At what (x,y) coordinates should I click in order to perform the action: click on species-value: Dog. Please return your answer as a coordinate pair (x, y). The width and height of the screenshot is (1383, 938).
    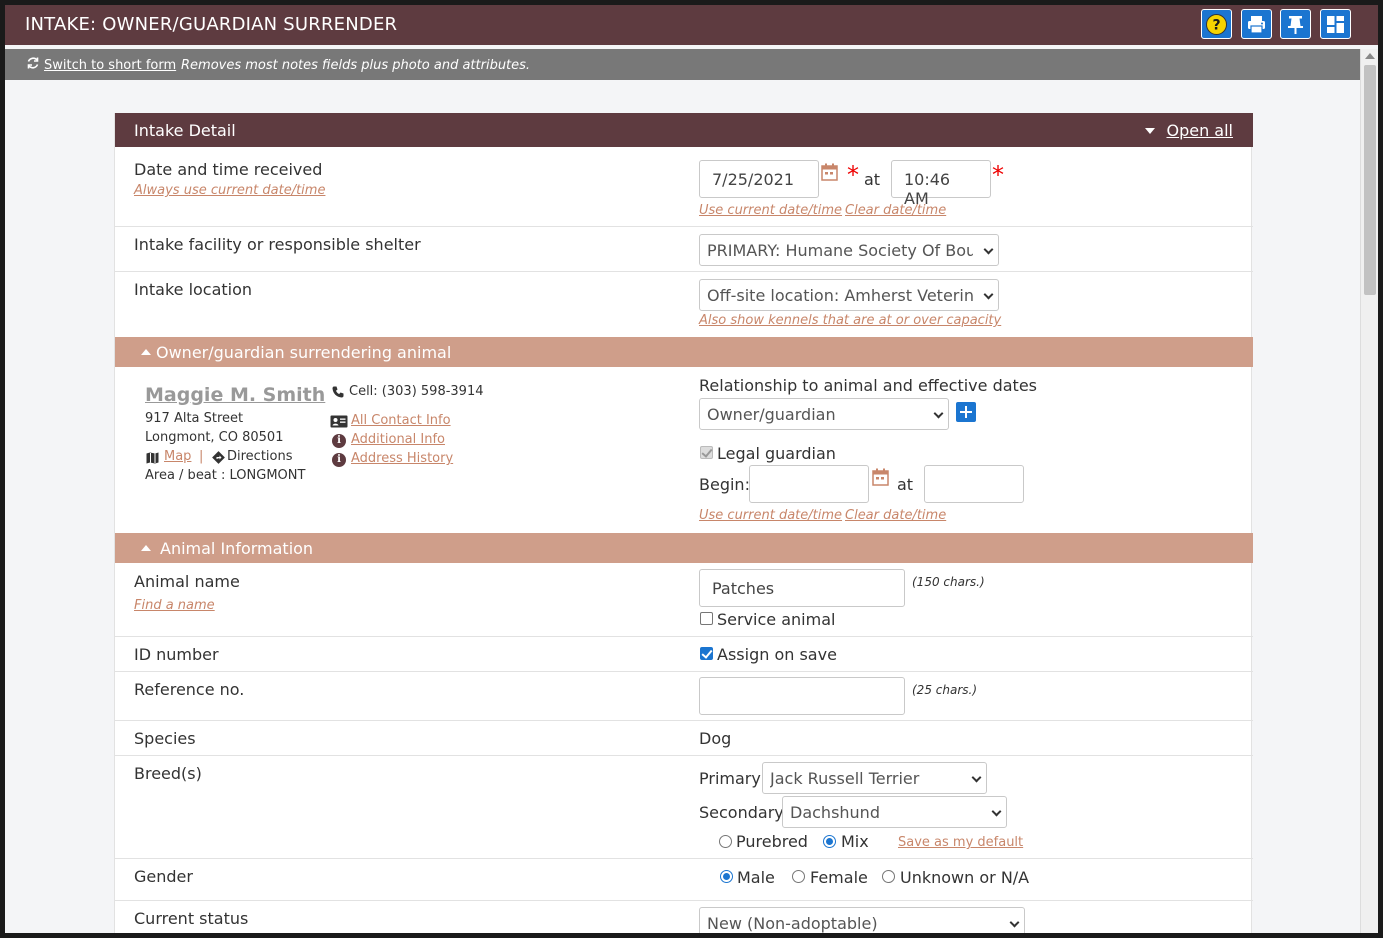
    Looking at the image, I should click on (715, 738).